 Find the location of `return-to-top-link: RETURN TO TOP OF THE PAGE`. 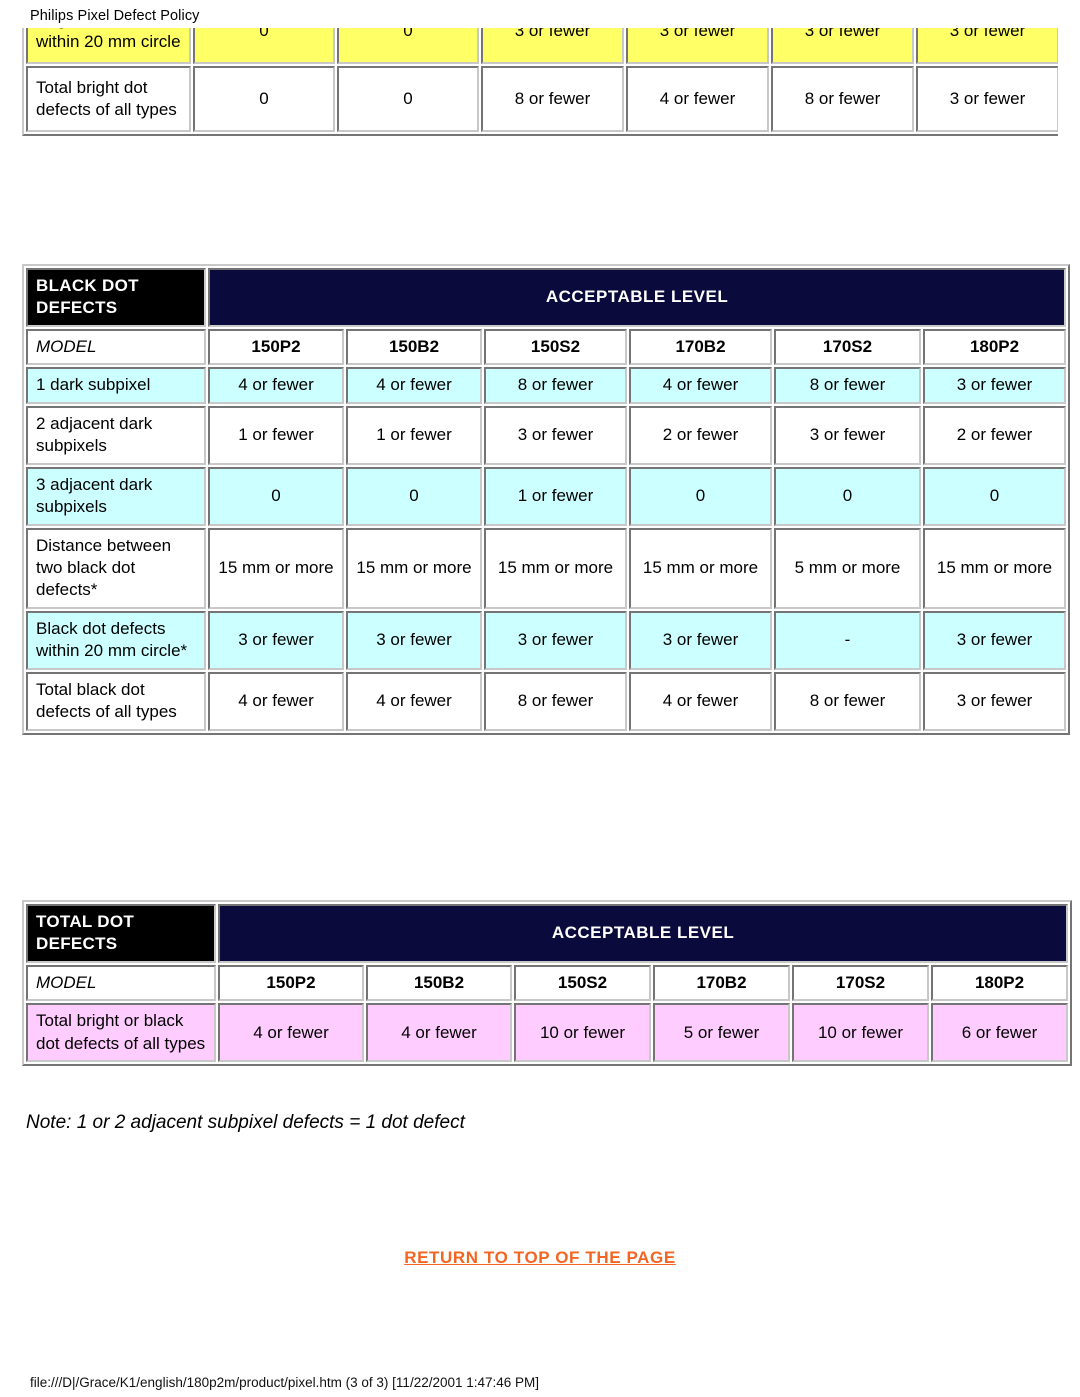

return-to-top-link: RETURN TO TOP OF THE PAGE is located at coordinates (540, 1257).